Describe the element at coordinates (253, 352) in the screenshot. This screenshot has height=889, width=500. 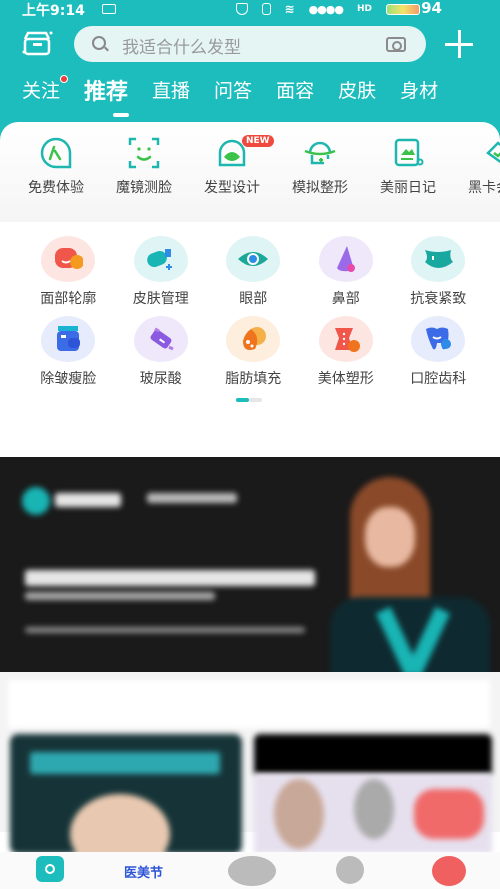
I see `category-fat-fill: 脂肪填充` at that location.